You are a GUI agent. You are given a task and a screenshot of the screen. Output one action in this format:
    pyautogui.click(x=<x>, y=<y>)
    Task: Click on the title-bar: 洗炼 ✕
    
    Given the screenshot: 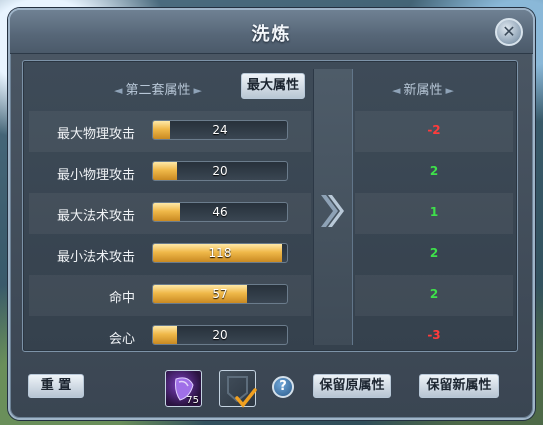 What is the action you would take?
    pyautogui.click(x=271, y=32)
    